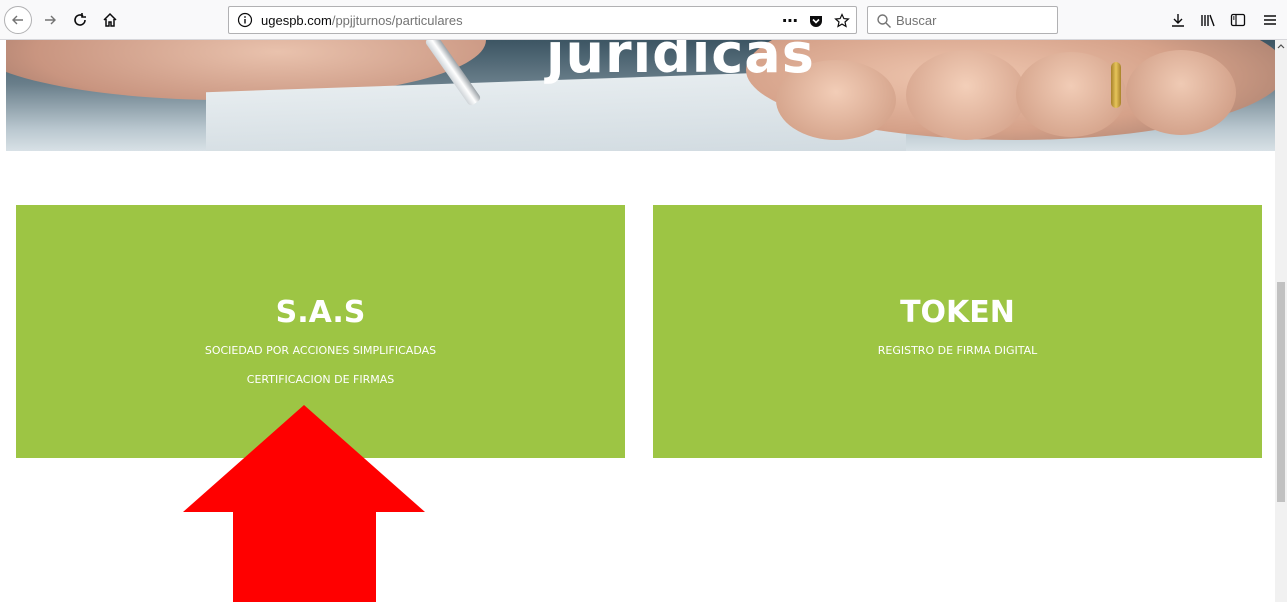  I want to click on reload-icon, so click(80, 19).